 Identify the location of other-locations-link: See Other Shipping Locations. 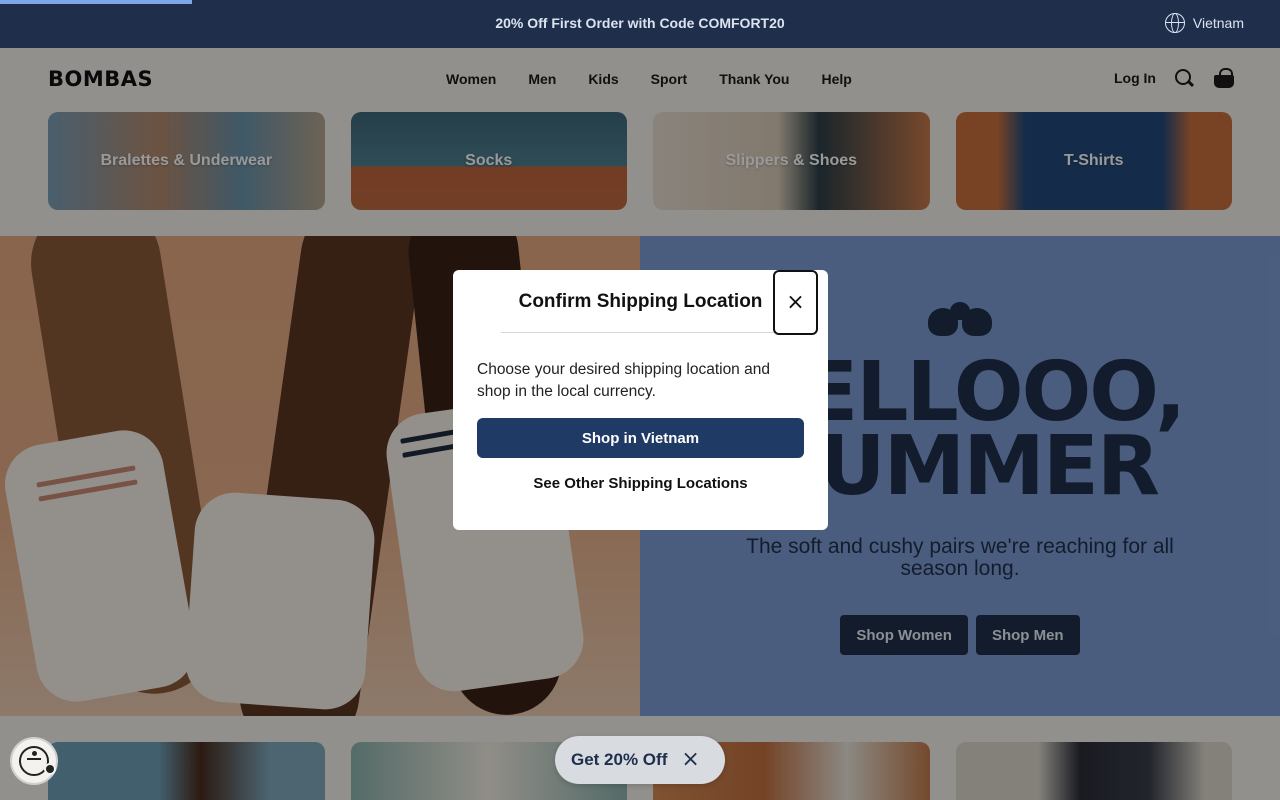
(640, 483).